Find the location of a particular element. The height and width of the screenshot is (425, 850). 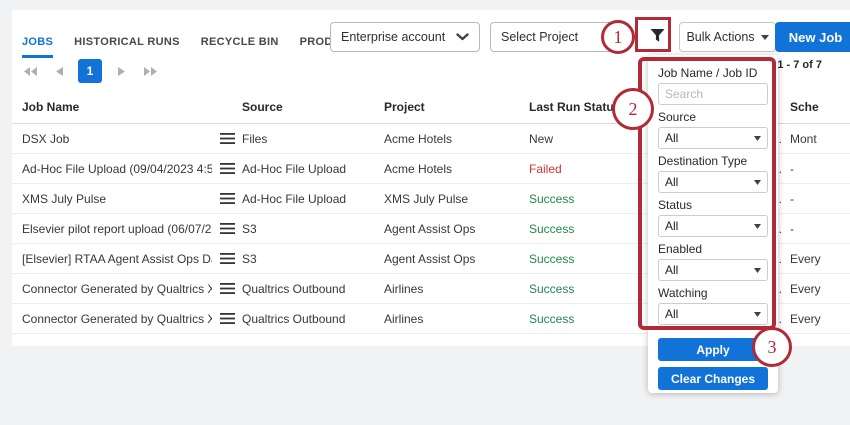

filter-field-label: Source is located at coordinates (677, 117).